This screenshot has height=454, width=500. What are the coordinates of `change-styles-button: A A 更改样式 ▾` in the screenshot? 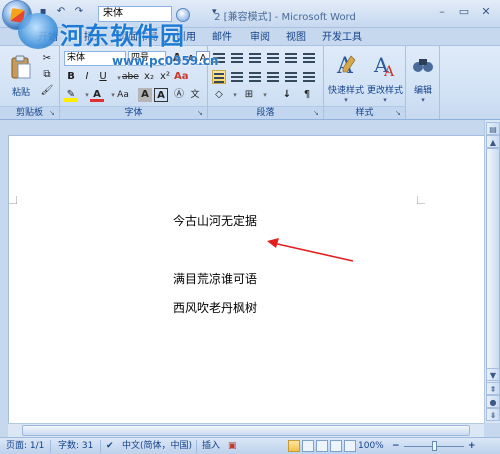 It's located at (385, 78).